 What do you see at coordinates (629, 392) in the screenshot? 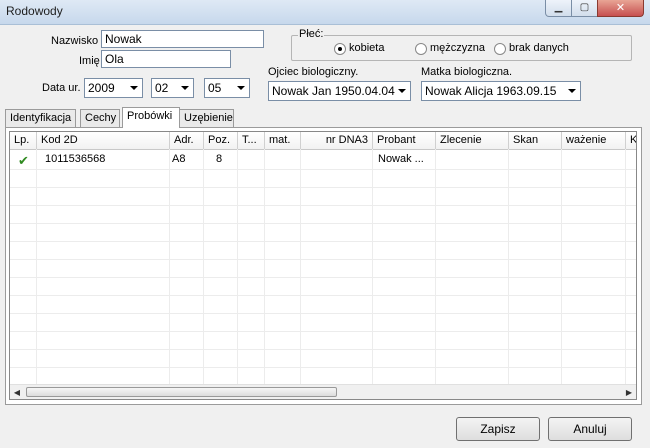
I see `scroll-right-icon: ▶` at bounding box center [629, 392].